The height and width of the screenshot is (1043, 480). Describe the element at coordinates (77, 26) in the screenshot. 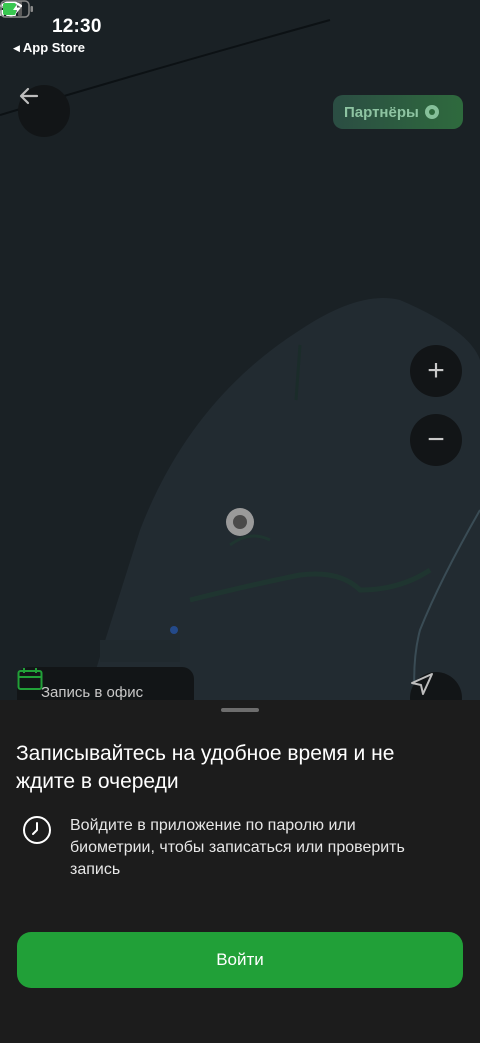

I see `status-time: 12:30` at that location.